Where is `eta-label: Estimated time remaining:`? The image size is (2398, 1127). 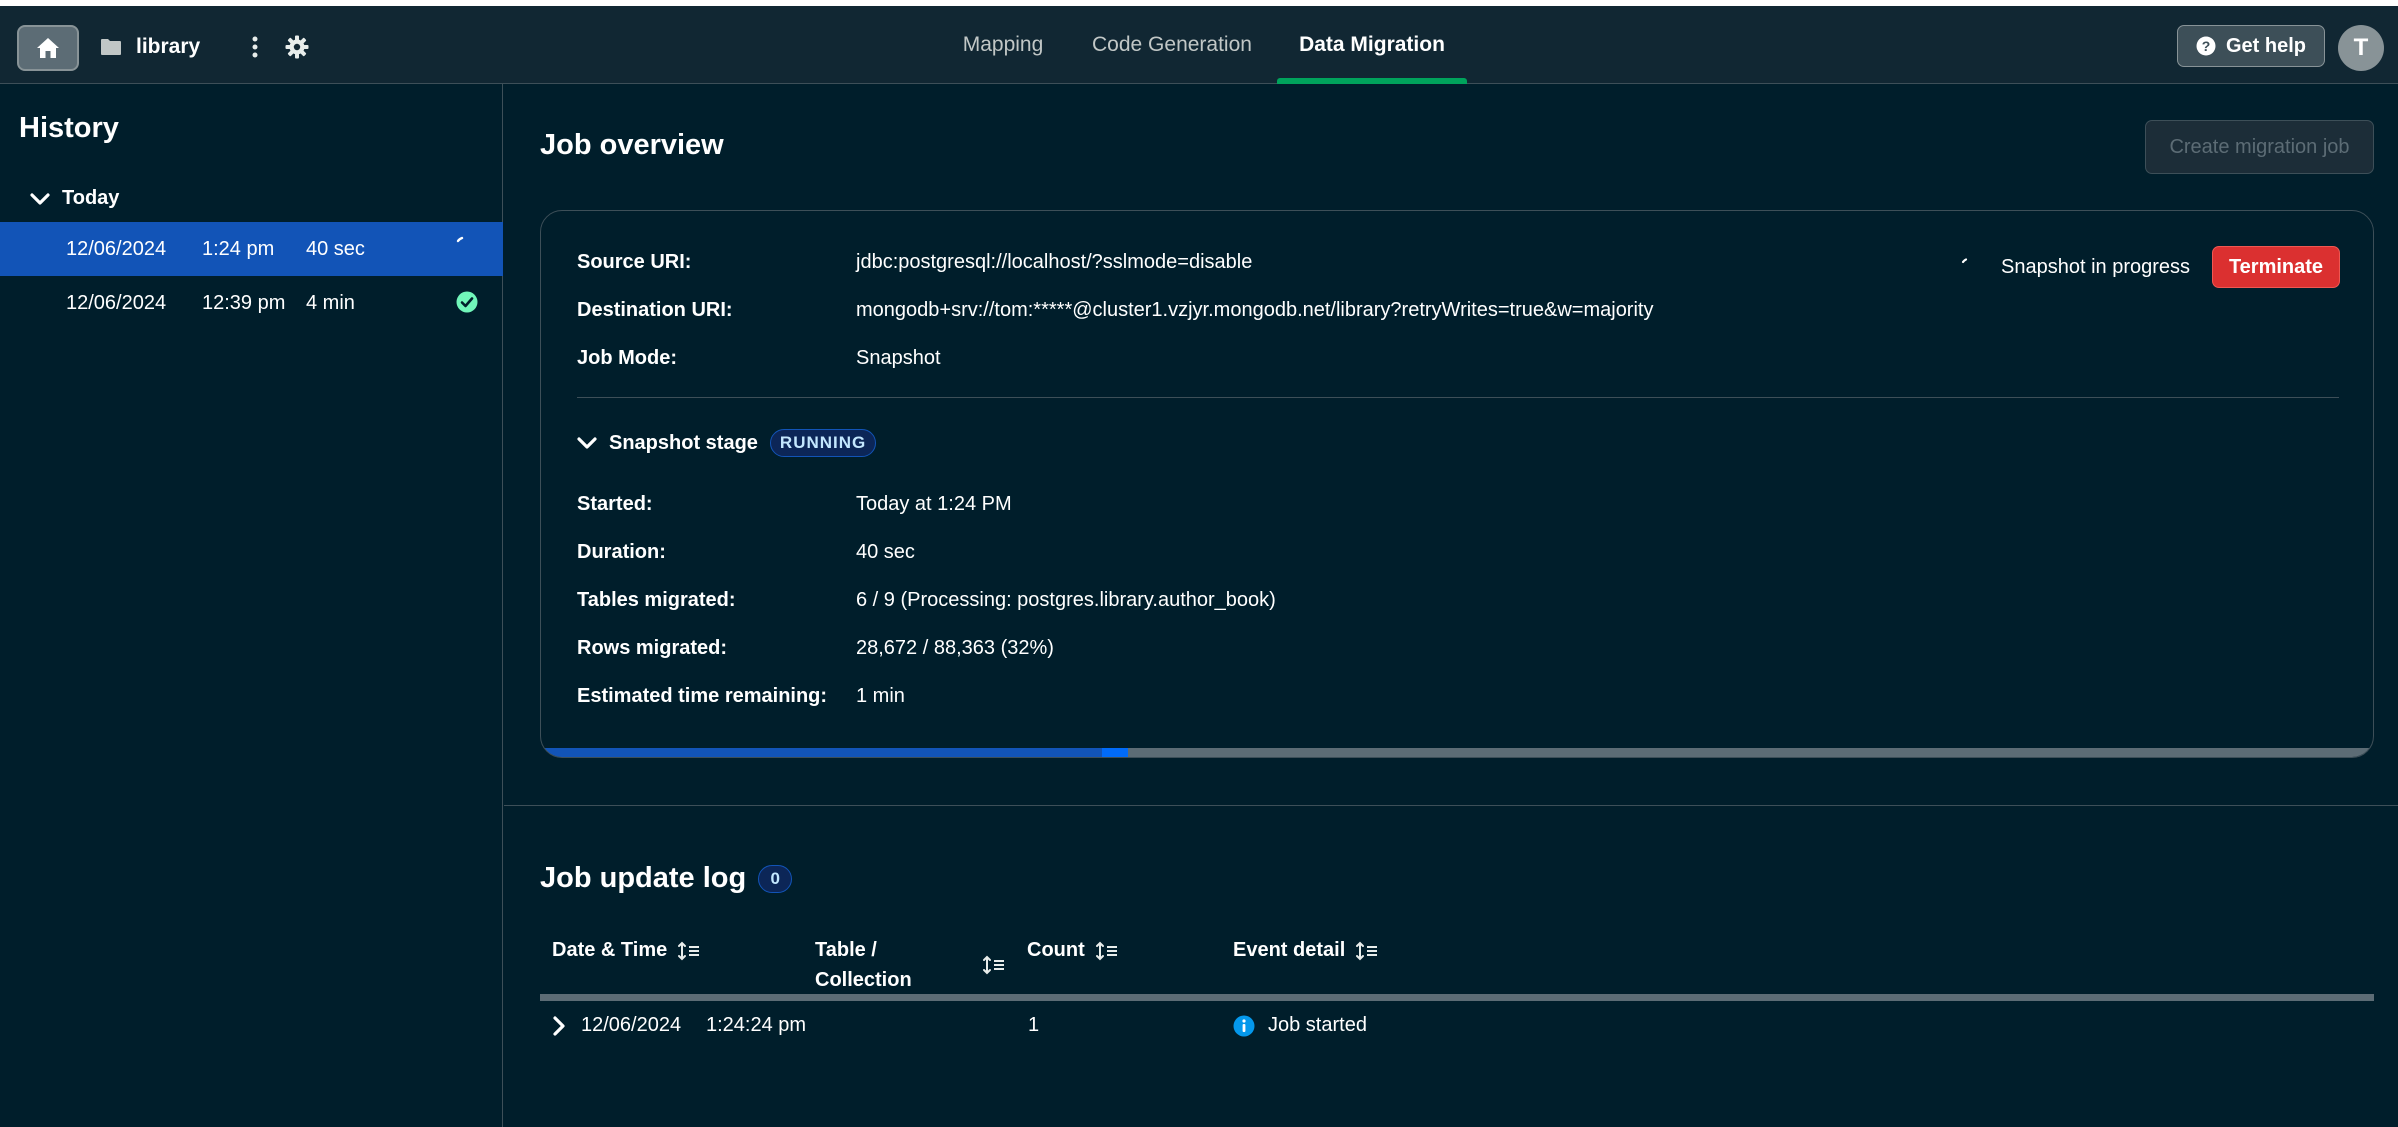
eta-label: Estimated time remaining: is located at coordinates (702, 696).